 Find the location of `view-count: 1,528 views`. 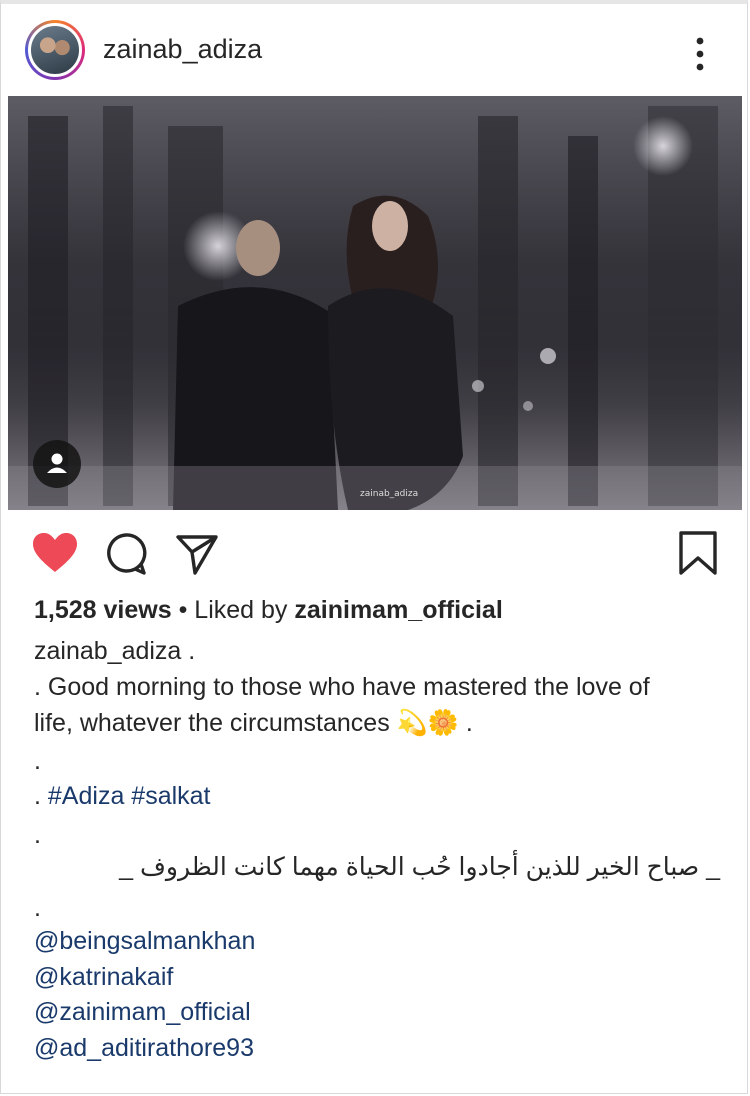

view-count: 1,528 views is located at coordinates (103, 610).